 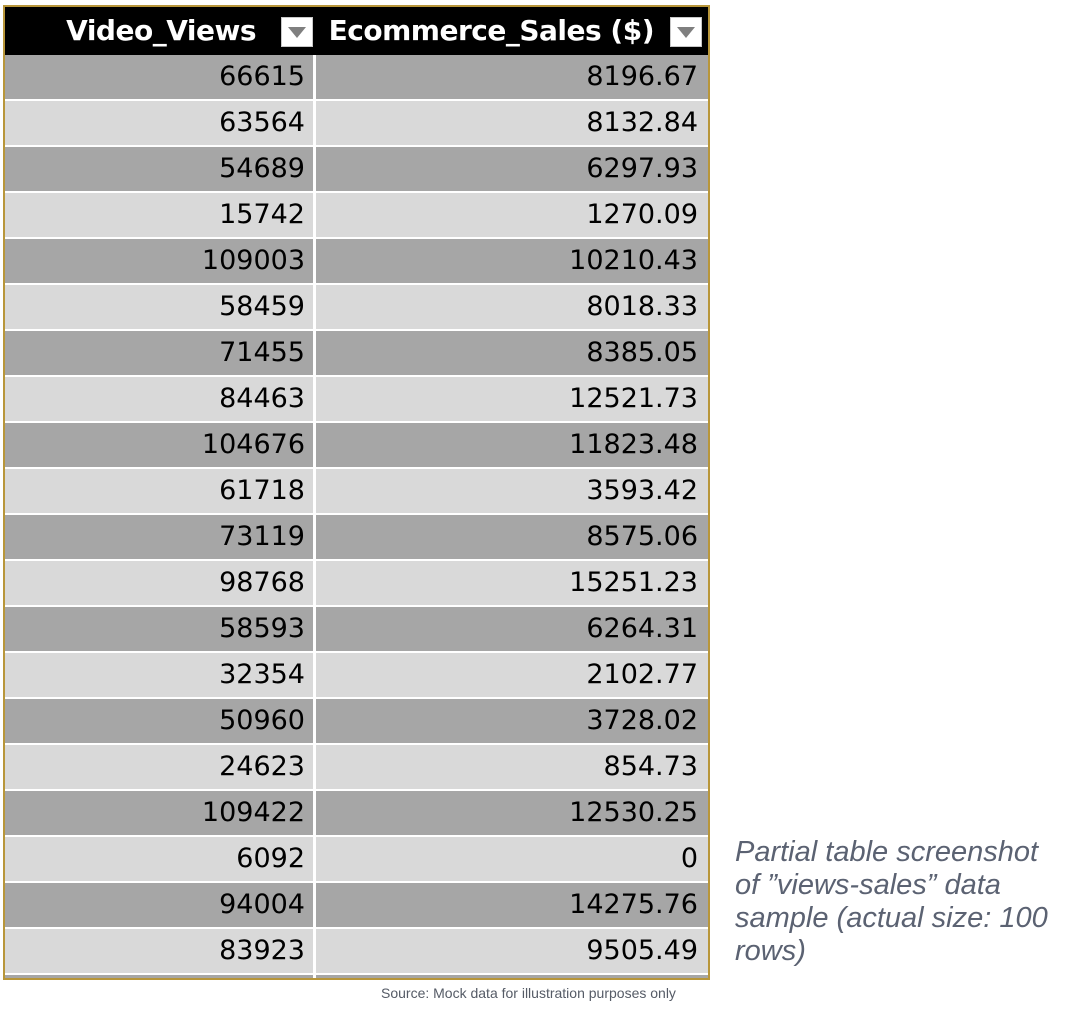 What do you see at coordinates (512, 399) in the screenshot?
I see `cell-ecommerce-sales: 12521.73` at bounding box center [512, 399].